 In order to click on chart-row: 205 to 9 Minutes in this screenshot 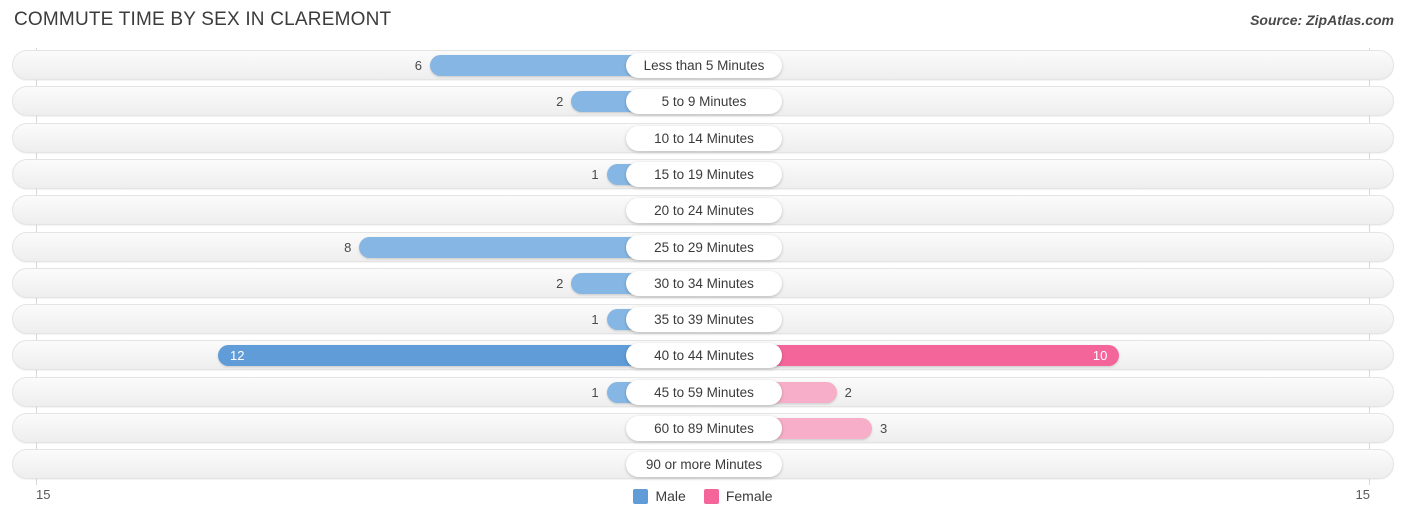, I will do `click(703, 101)`.